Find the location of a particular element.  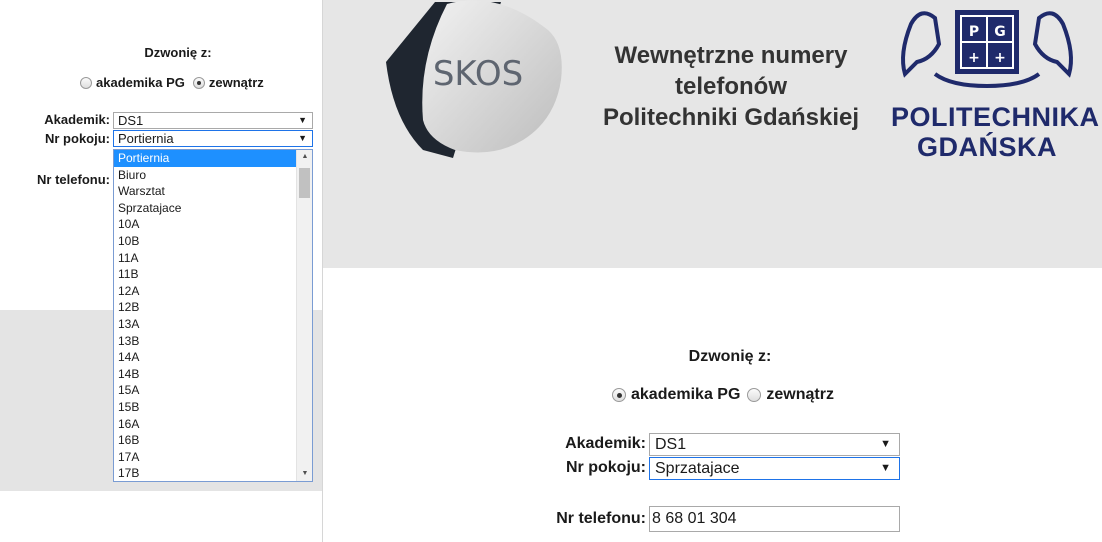

main-radio-group: akademika PG zewnątrz is located at coordinates (726, 395).